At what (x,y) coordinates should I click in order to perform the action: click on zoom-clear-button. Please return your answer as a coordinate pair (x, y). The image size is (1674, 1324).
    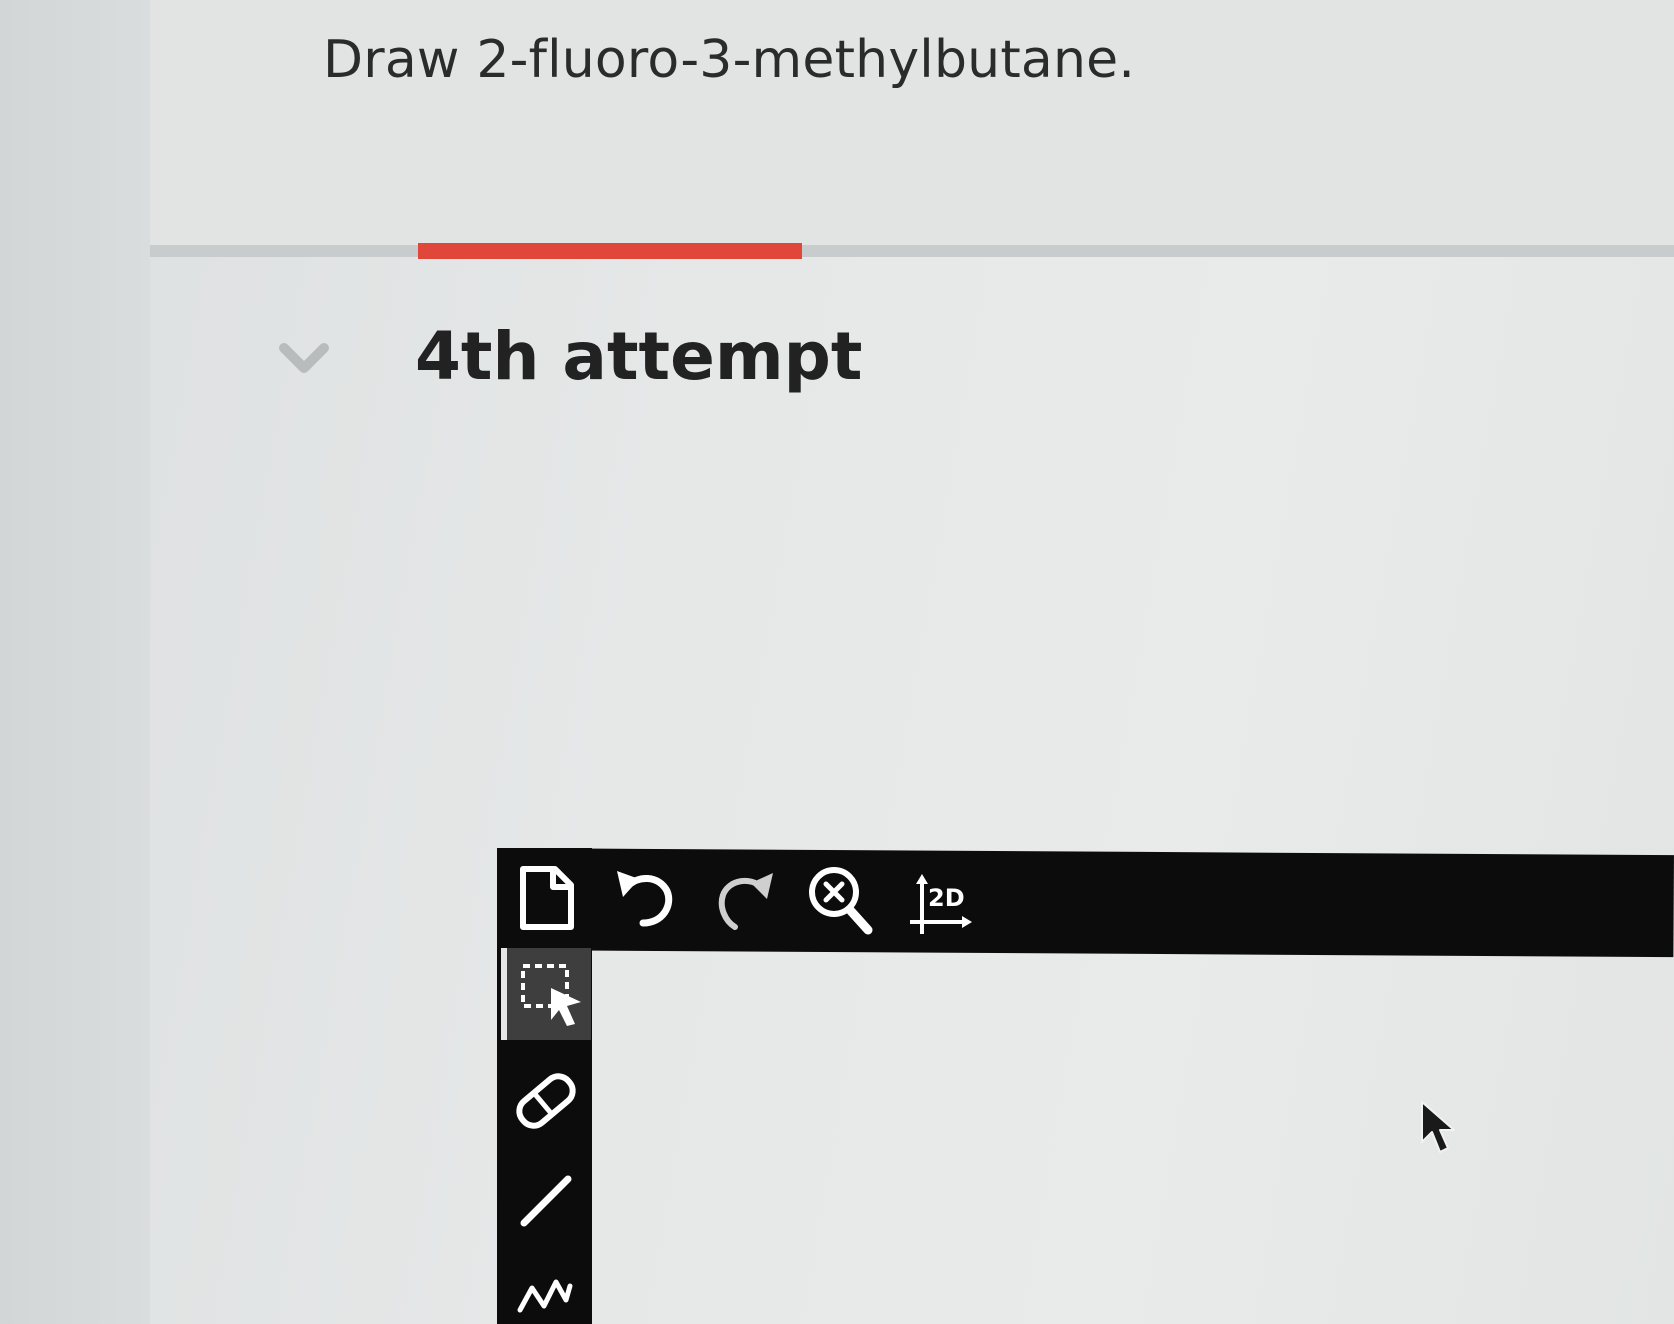
    Looking at the image, I should click on (841, 900).